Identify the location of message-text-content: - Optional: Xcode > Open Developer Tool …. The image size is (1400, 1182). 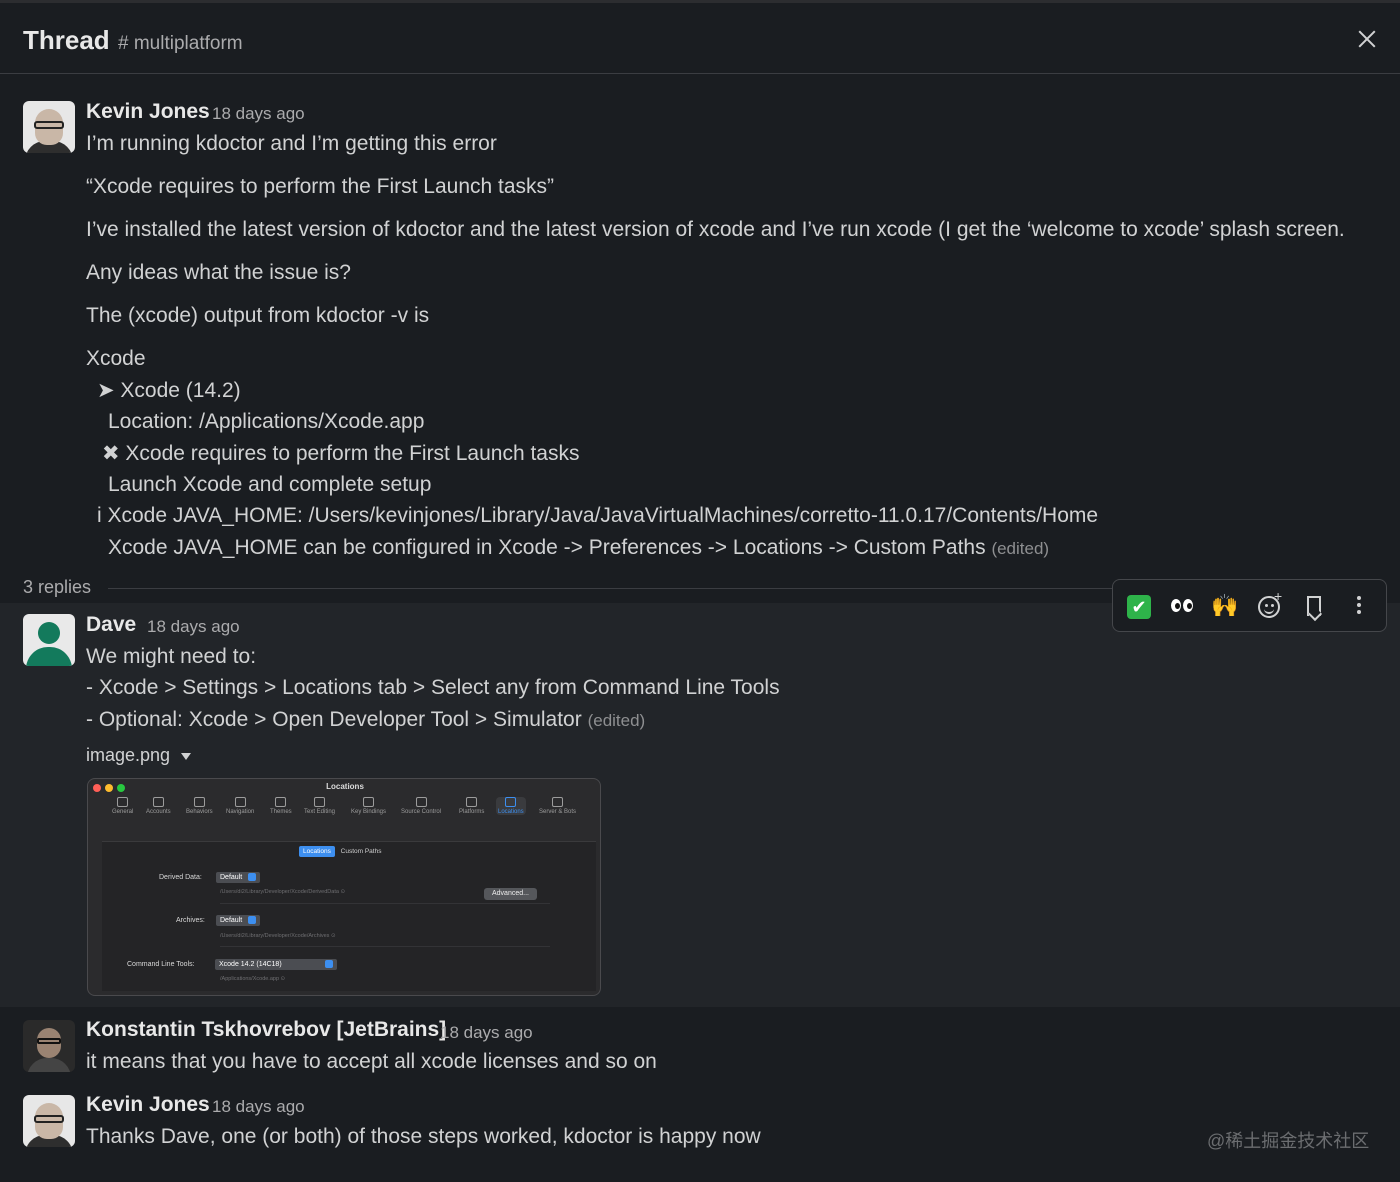
(334, 719).